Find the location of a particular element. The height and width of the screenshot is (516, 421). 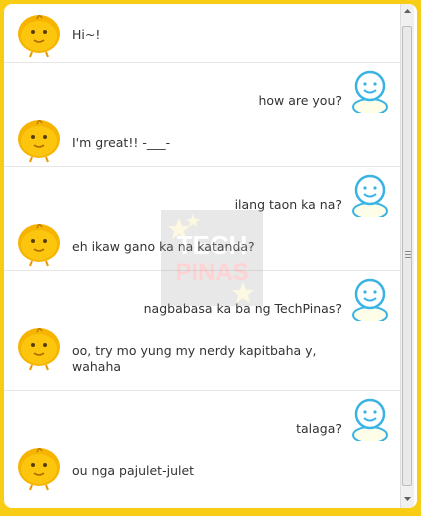

vertical-scrollbar is located at coordinates (407, 256).